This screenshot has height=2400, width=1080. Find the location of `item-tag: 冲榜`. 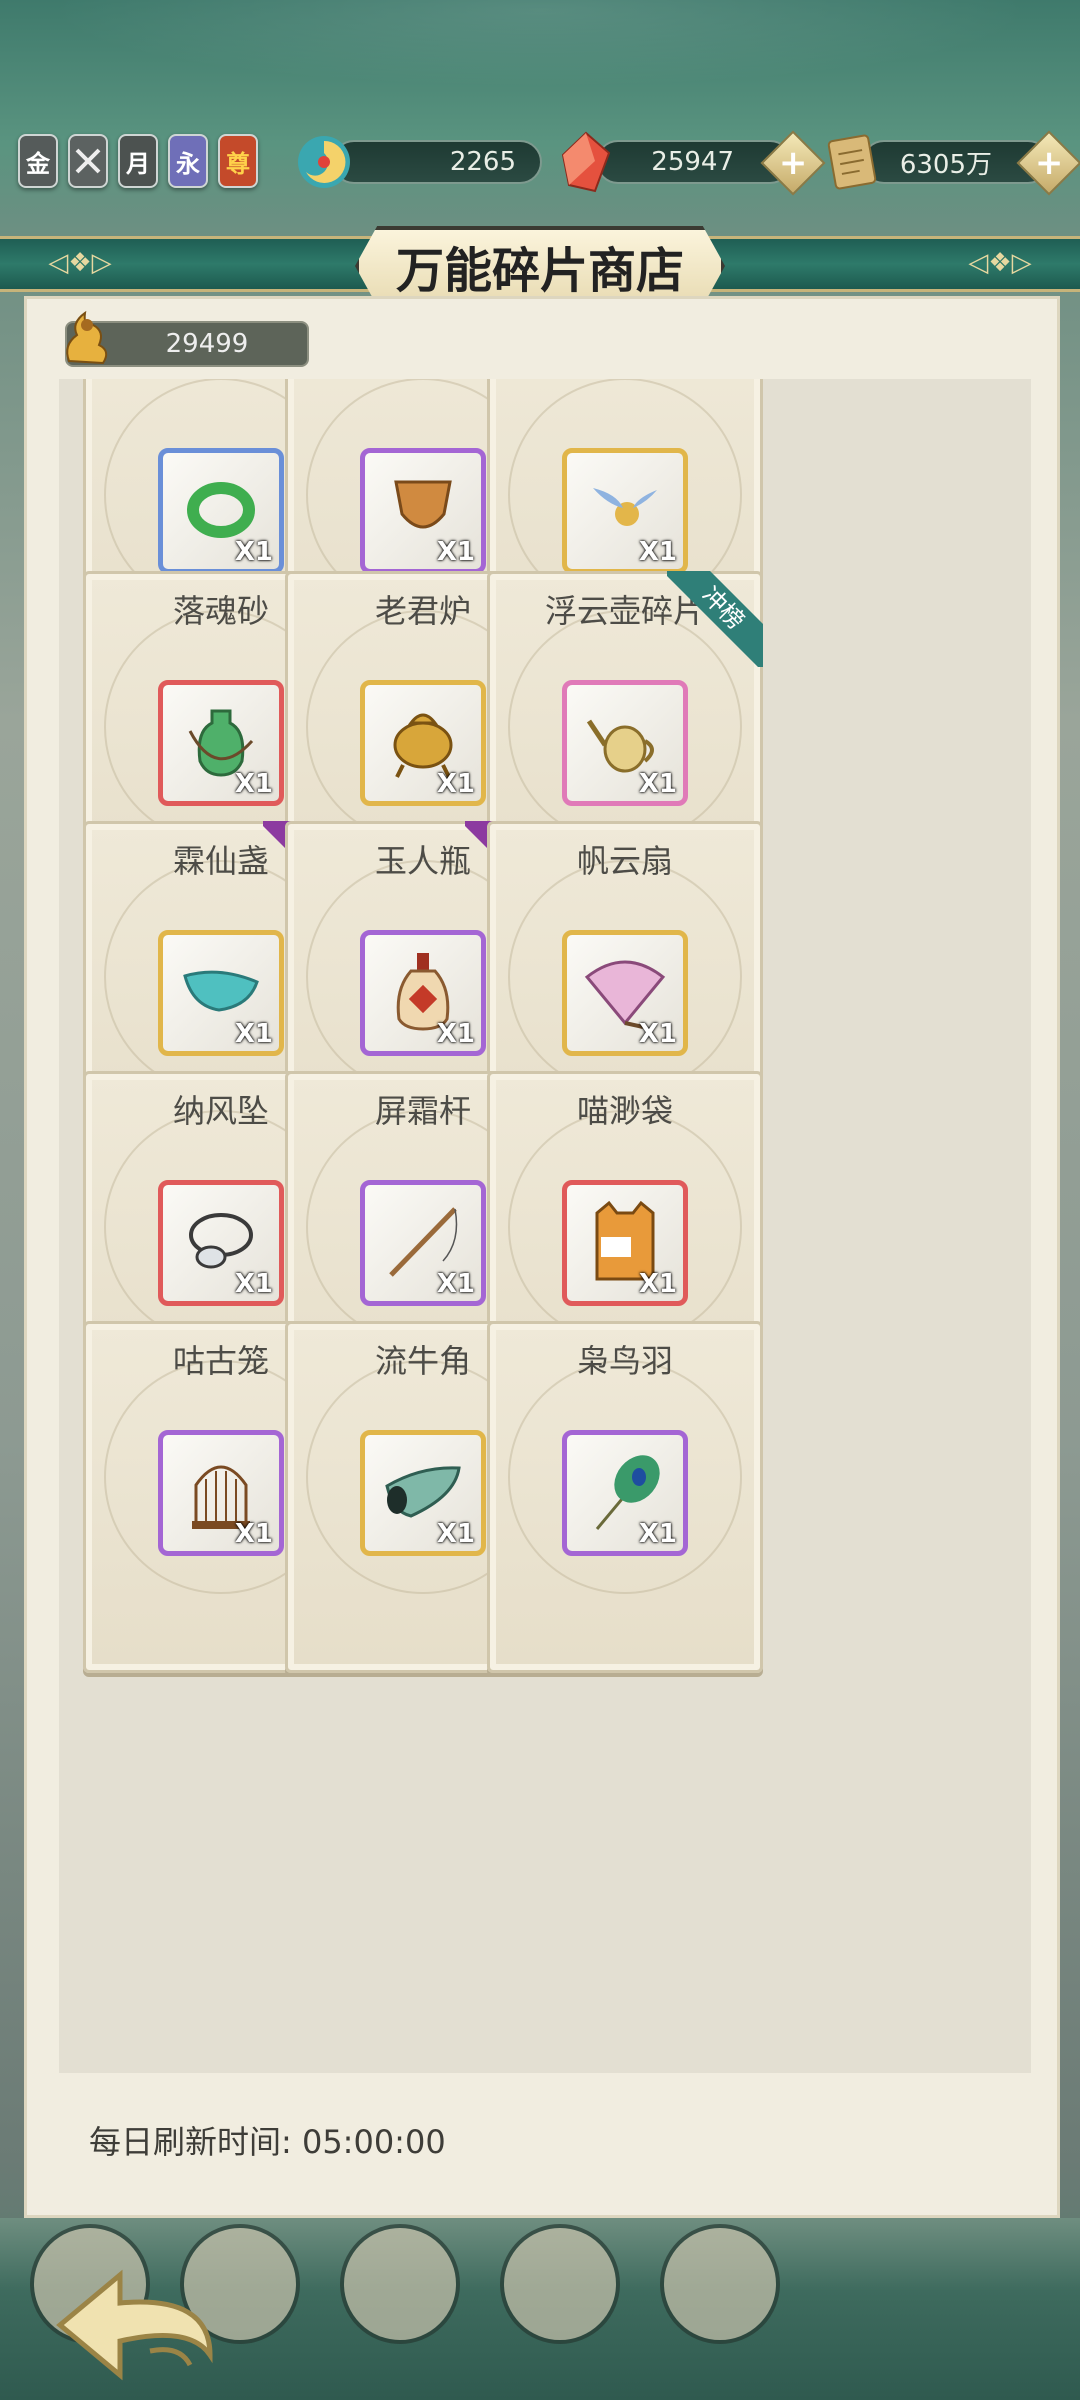

item-tag: 冲榜 is located at coordinates (715, 619).